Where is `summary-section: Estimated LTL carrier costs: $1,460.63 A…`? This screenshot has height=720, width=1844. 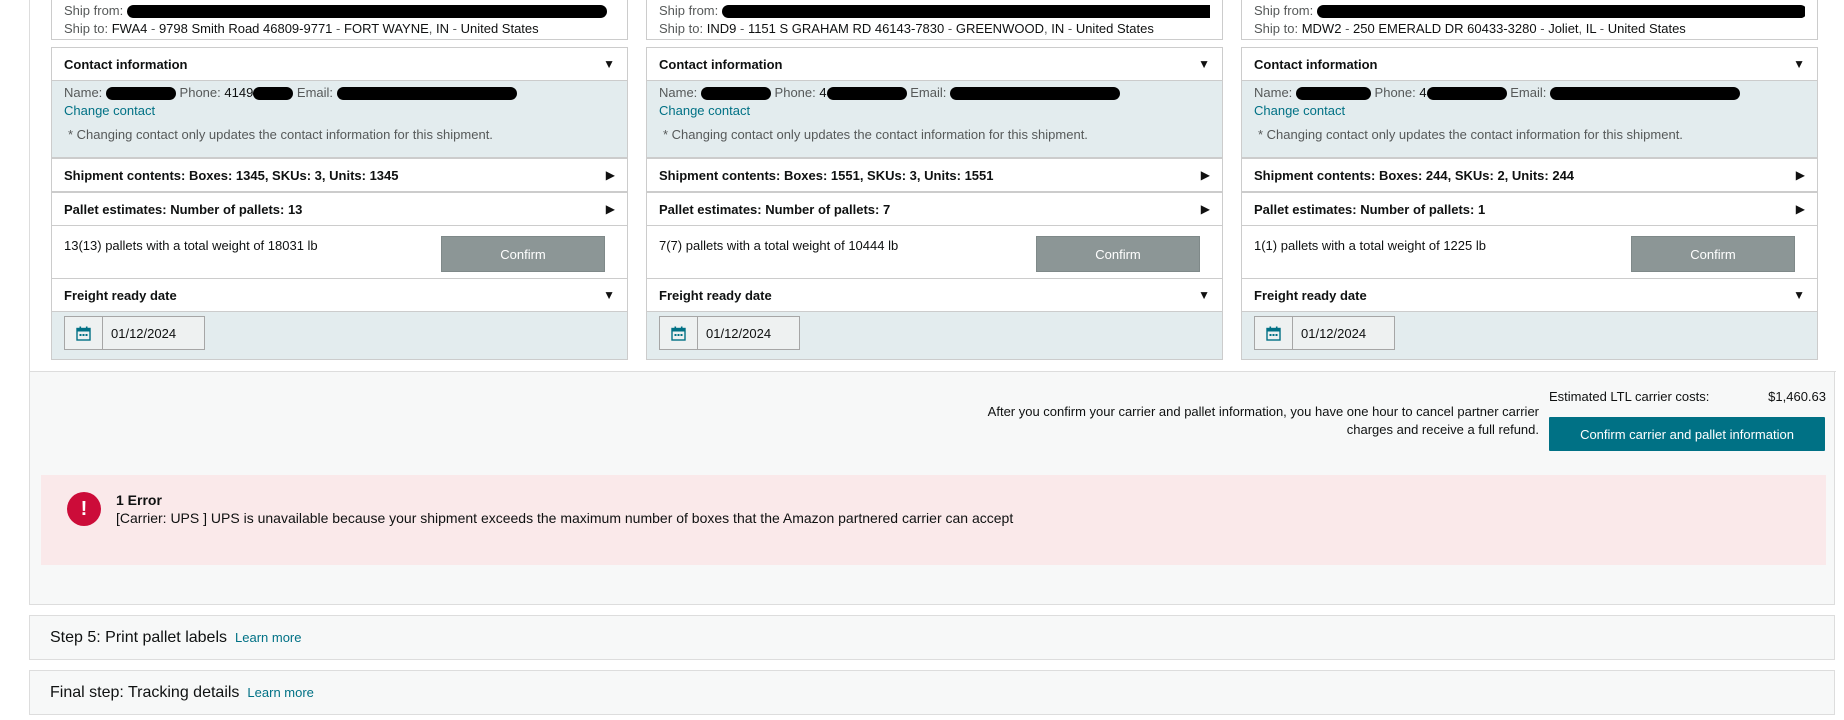
summary-section: Estimated LTL carrier costs: $1,460.63 A… is located at coordinates (933, 425).